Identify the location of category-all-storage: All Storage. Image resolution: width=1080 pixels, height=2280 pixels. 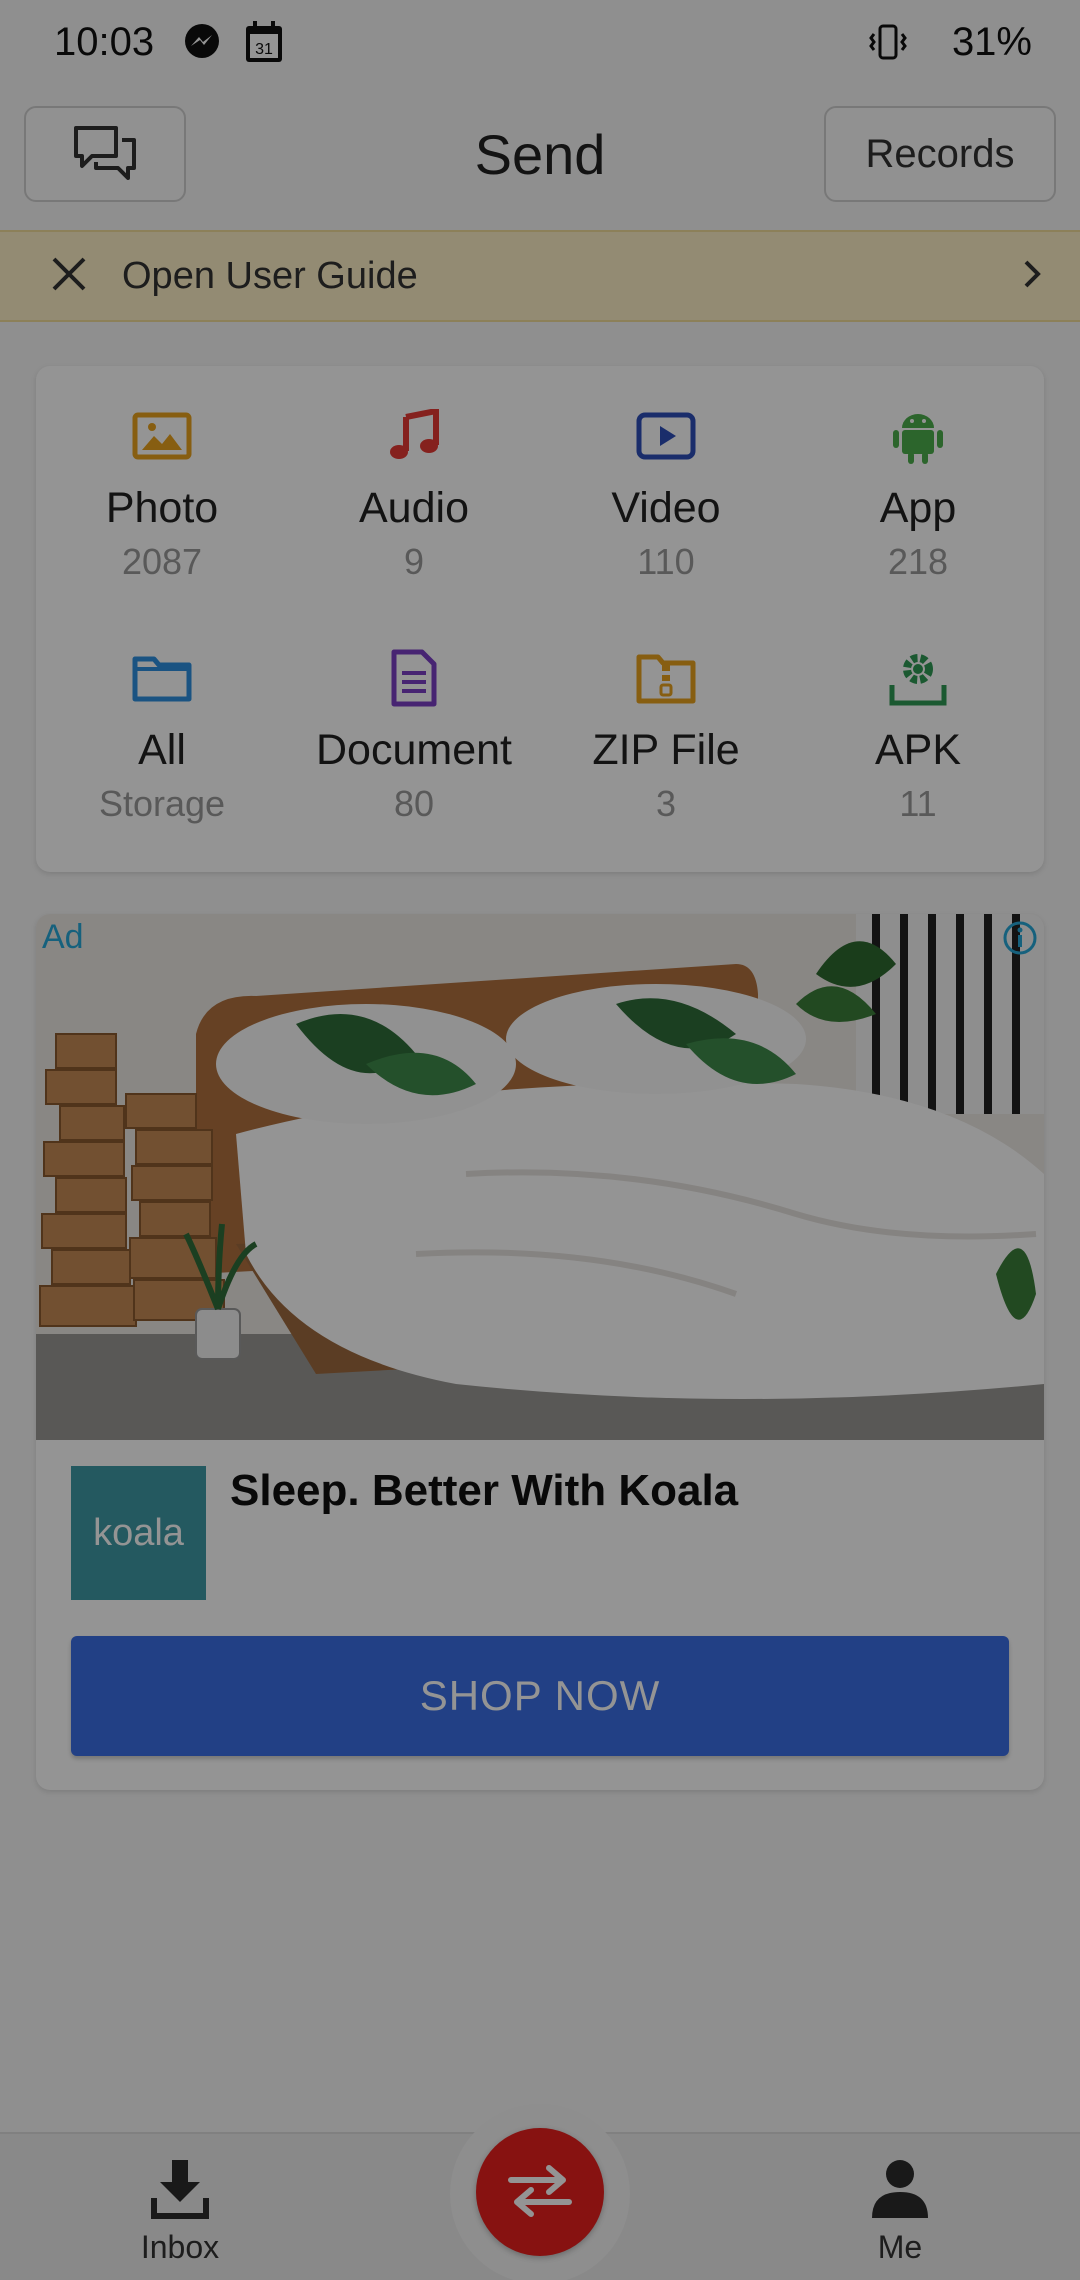
(162, 769).